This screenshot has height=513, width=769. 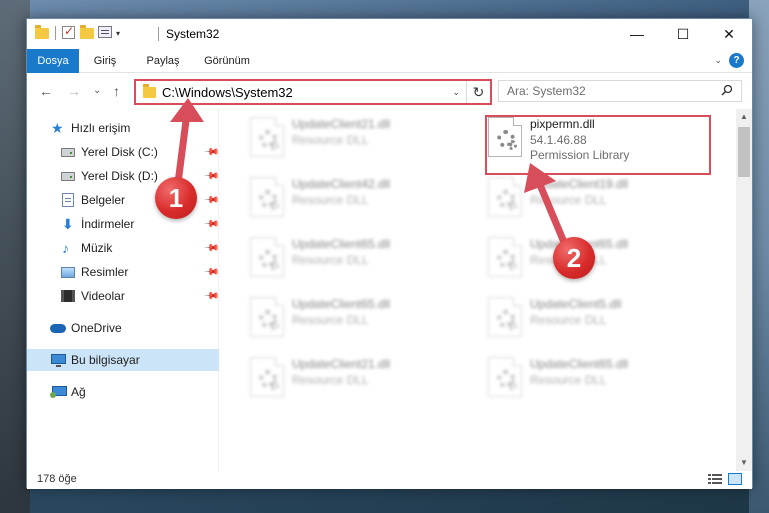 I want to click on sidebar-item-downloads: ⬇ İndirmeler 📌, so click(x=123, y=224).